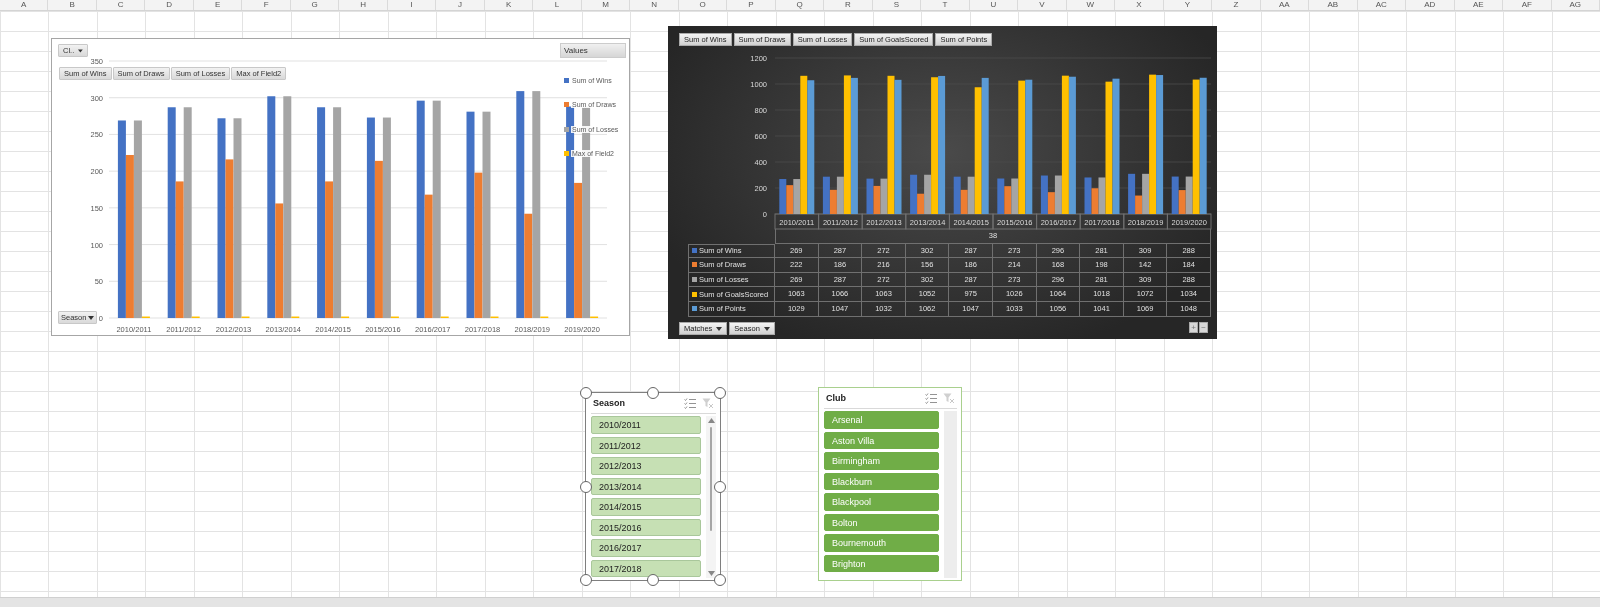  I want to click on column-header: I, so click(412, 5).